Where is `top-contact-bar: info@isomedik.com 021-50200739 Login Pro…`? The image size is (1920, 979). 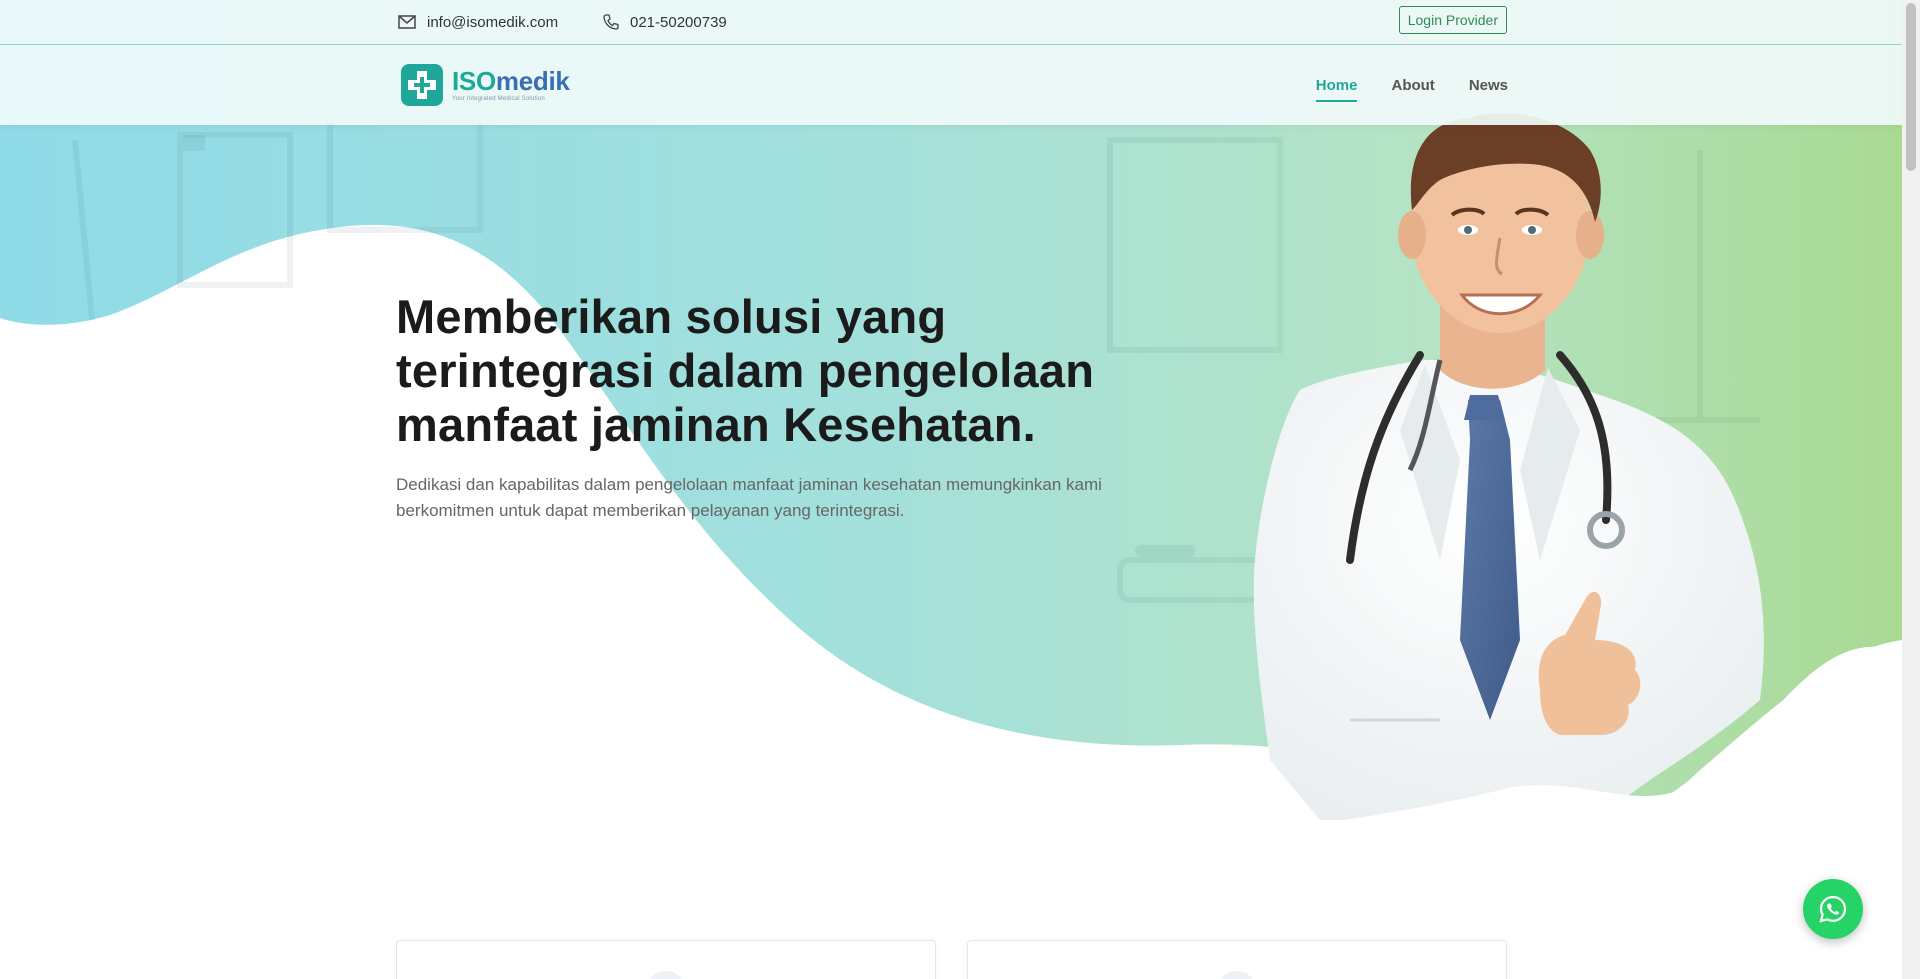
top-contact-bar: info@isomedik.com 021-50200739 Login Pro… is located at coordinates (951, 22).